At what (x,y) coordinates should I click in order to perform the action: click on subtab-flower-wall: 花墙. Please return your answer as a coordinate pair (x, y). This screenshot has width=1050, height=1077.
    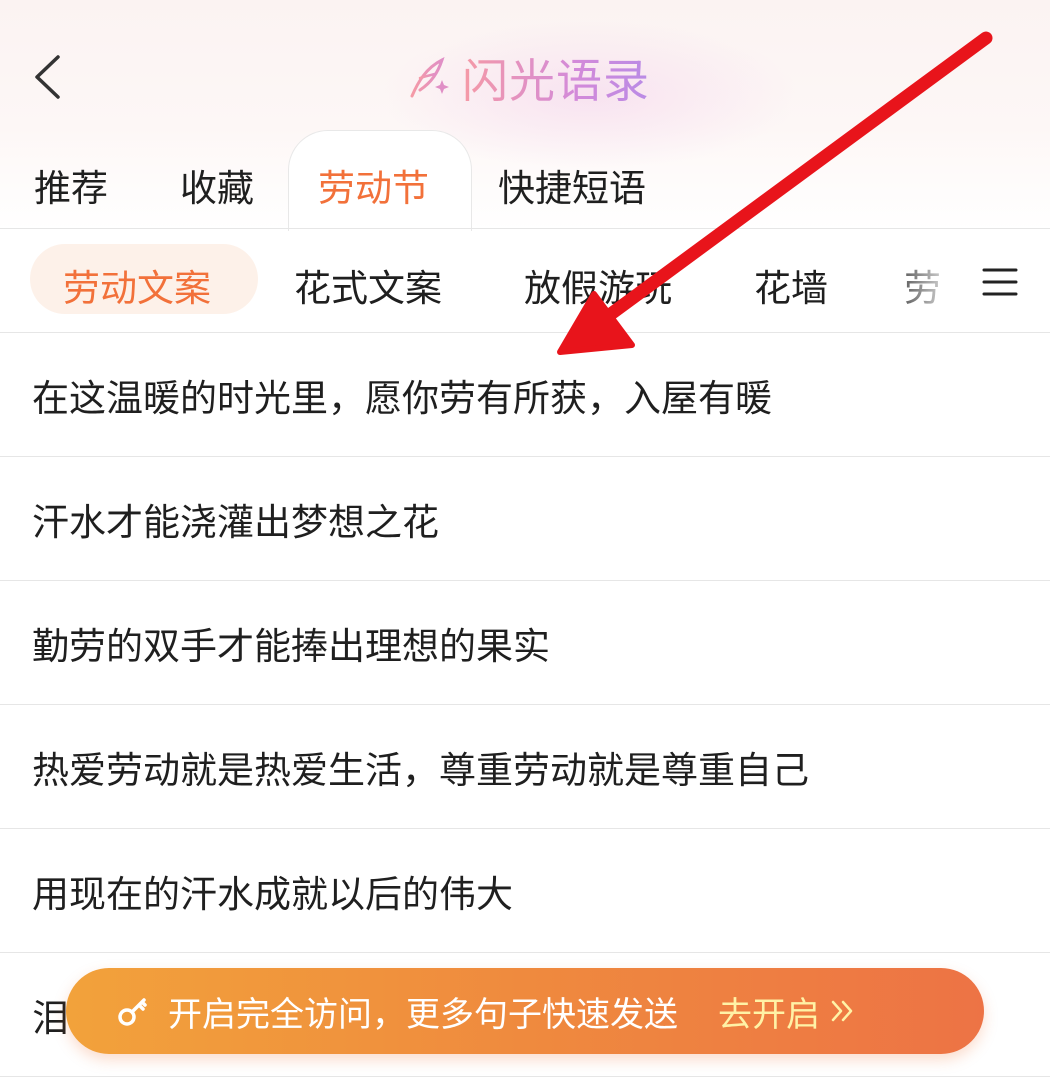
    Looking at the image, I should click on (791, 285).